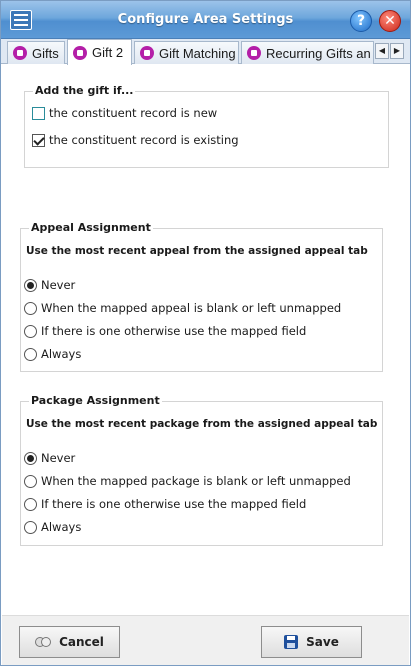 This screenshot has width=411, height=666. Describe the element at coordinates (382, 51) in the screenshot. I see `tab-scroll-left-button: ◀` at that location.